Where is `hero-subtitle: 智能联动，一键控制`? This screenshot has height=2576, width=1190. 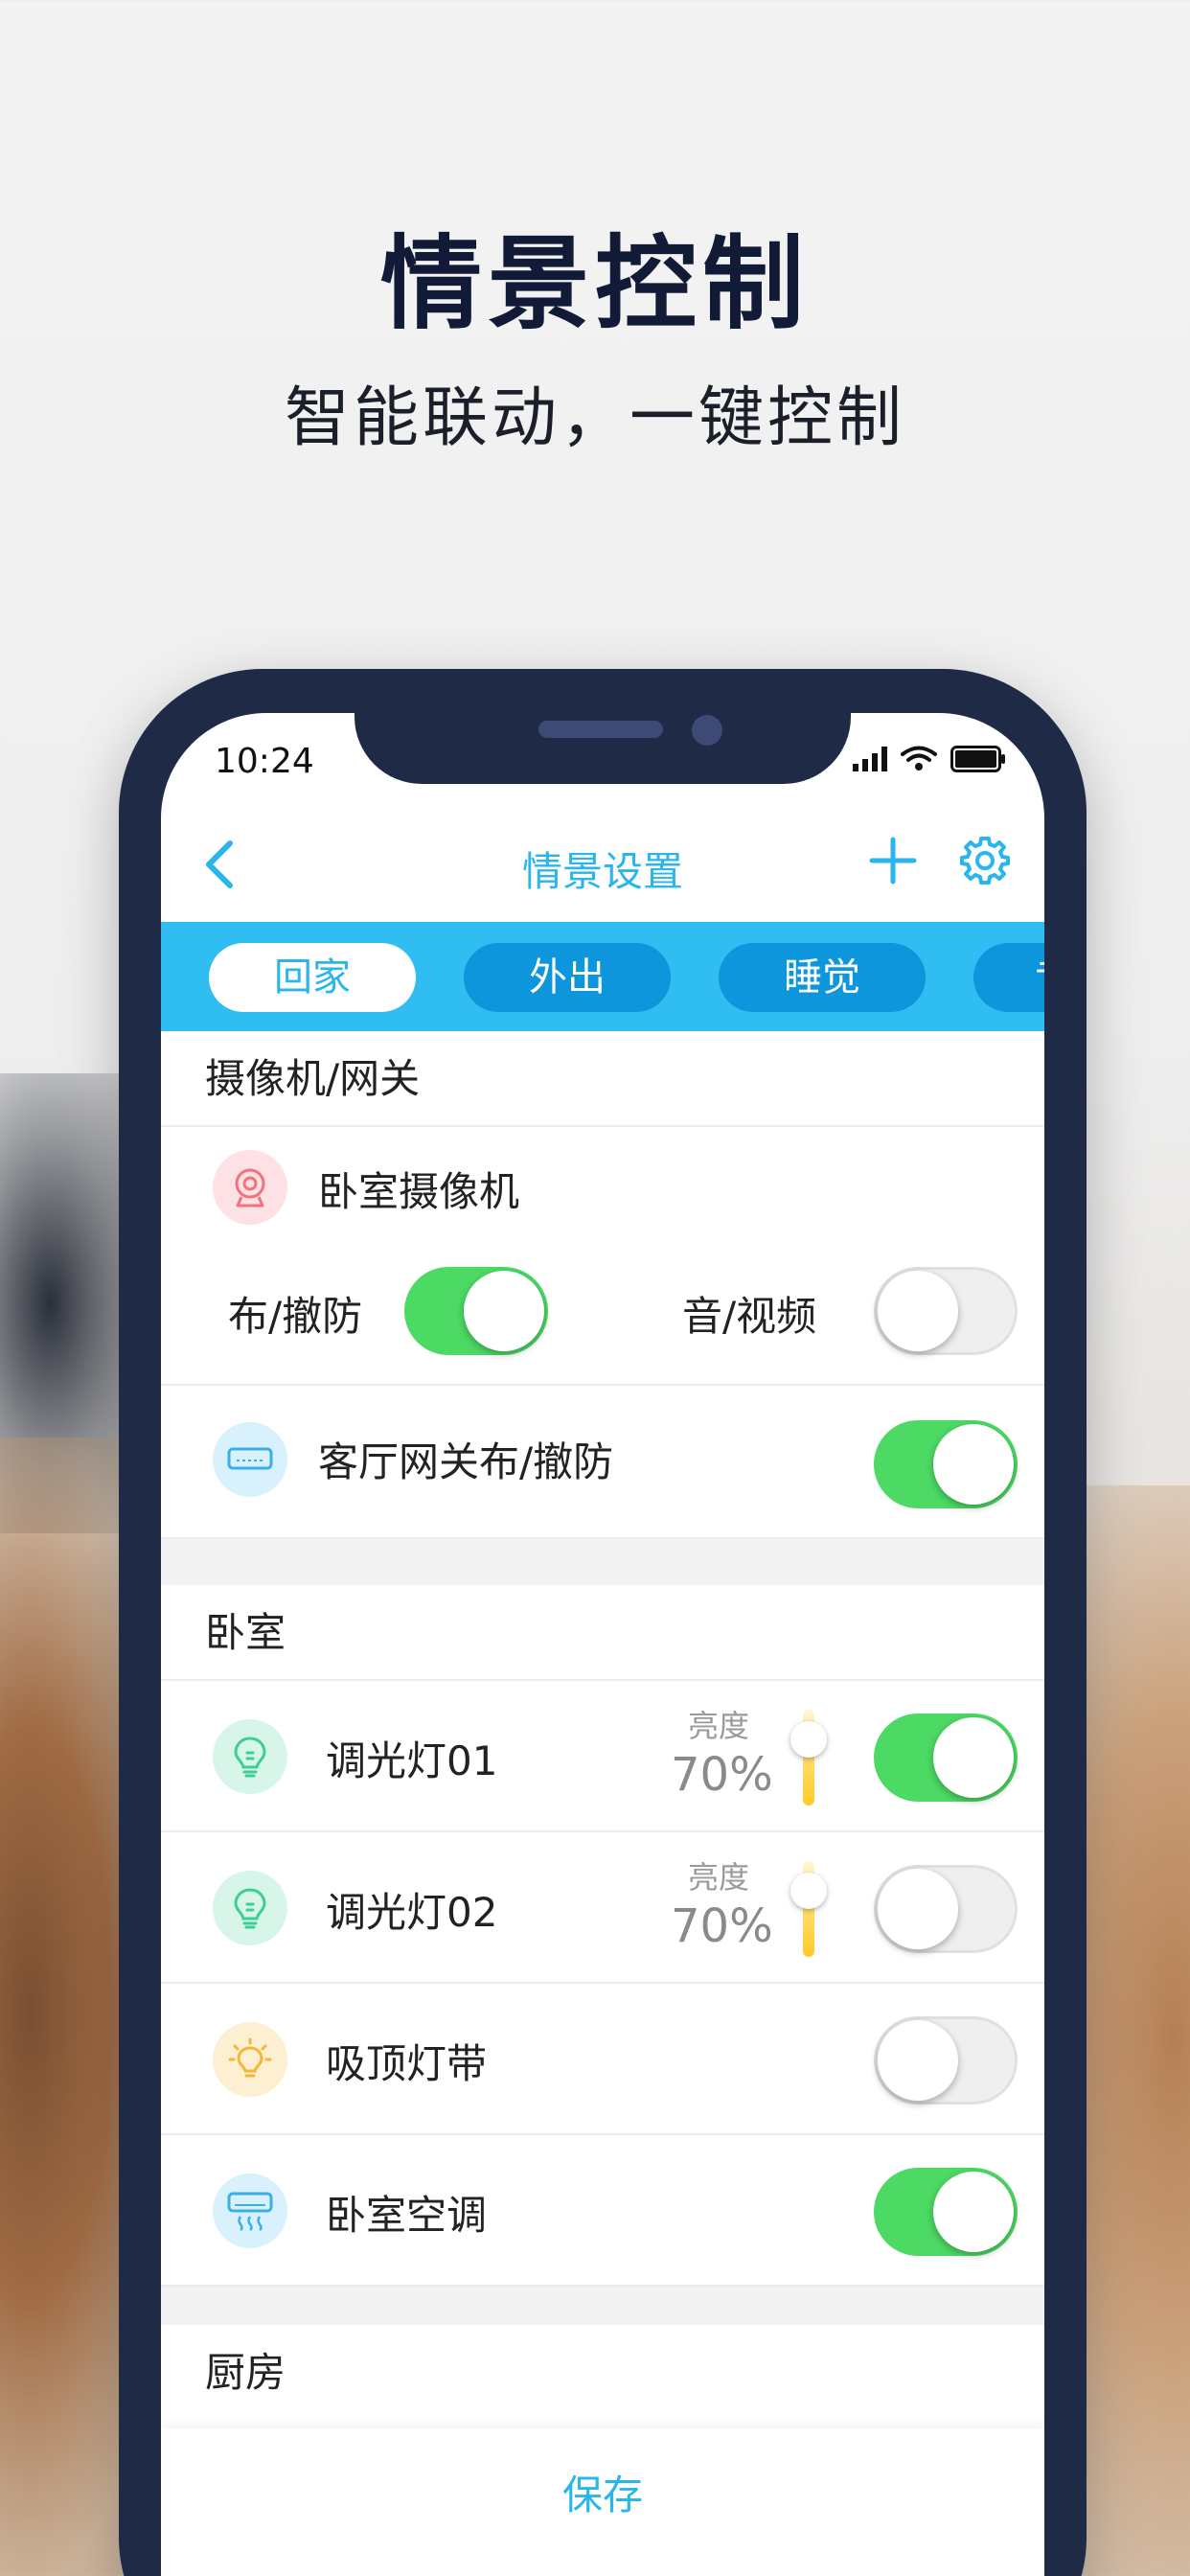
hero-subtitle: 智能联动，一键控制 is located at coordinates (594, 418).